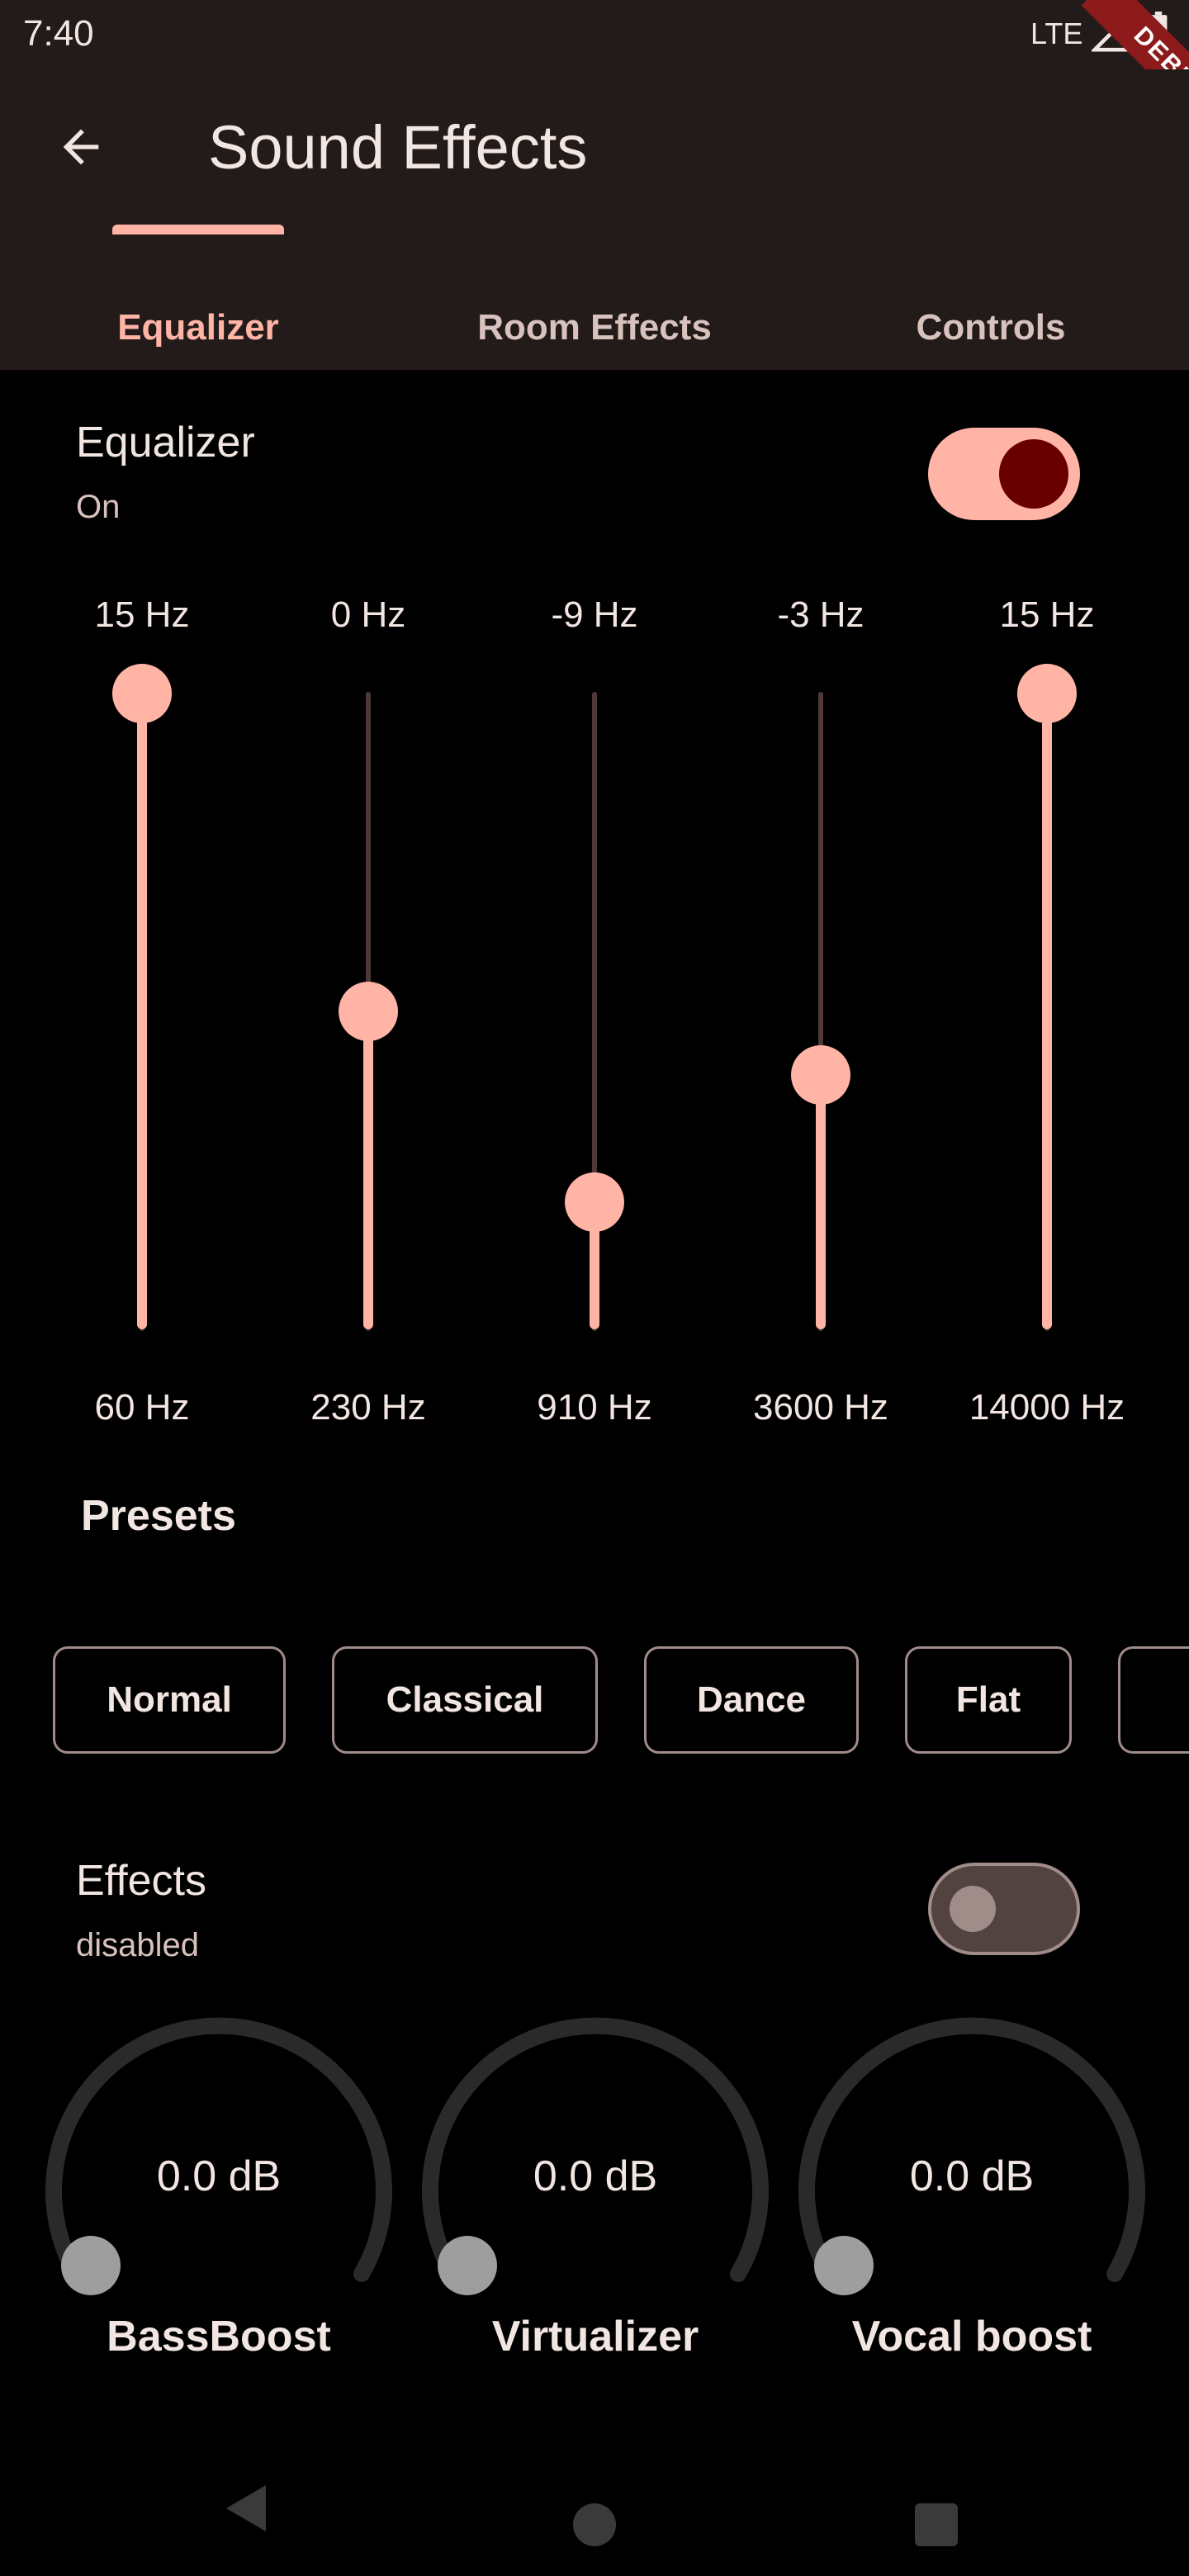 The width and height of the screenshot is (1189, 2576). Describe the element at coordinates (169, 1700) in the screenshot. I see `preset-chip-normal: Normal` at that location.